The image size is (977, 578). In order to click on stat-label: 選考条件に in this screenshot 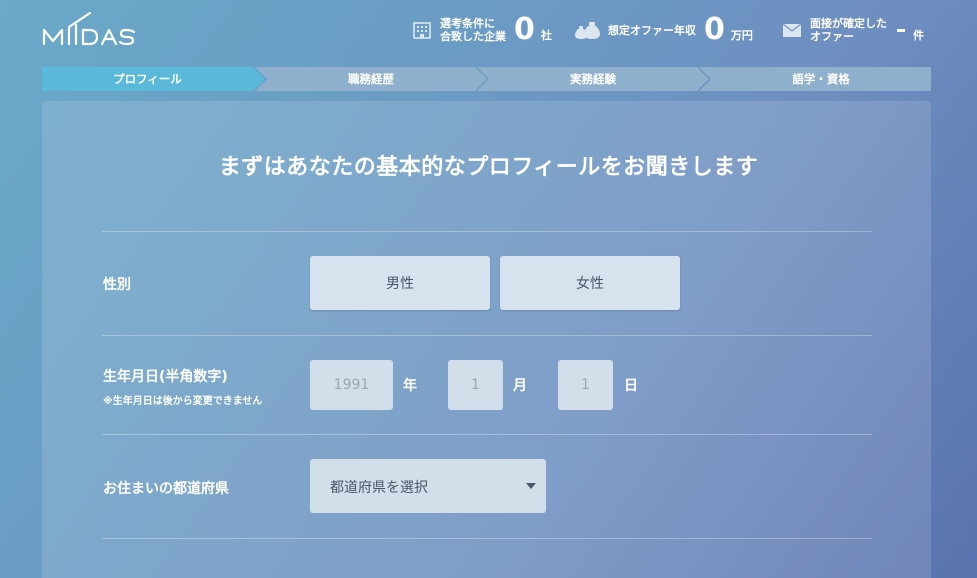, I will do `click(467, 23)`.